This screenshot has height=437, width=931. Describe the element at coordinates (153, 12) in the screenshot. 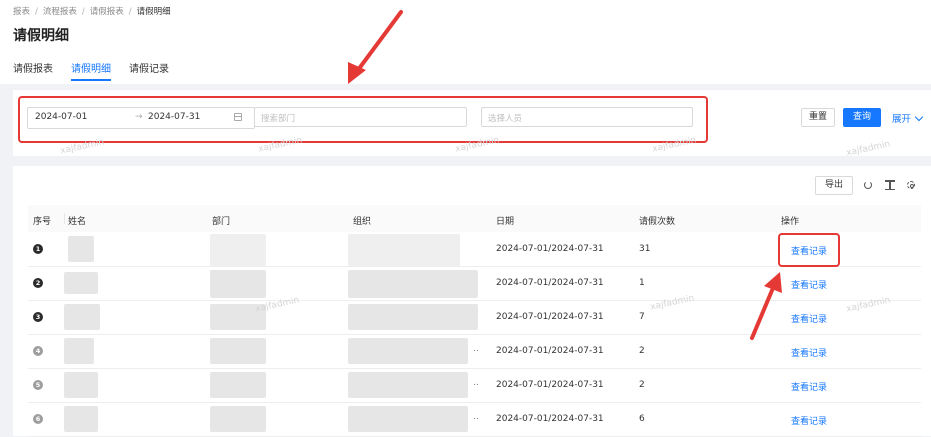

I see `breadcrumb-item-current: 请假明细` at that location.